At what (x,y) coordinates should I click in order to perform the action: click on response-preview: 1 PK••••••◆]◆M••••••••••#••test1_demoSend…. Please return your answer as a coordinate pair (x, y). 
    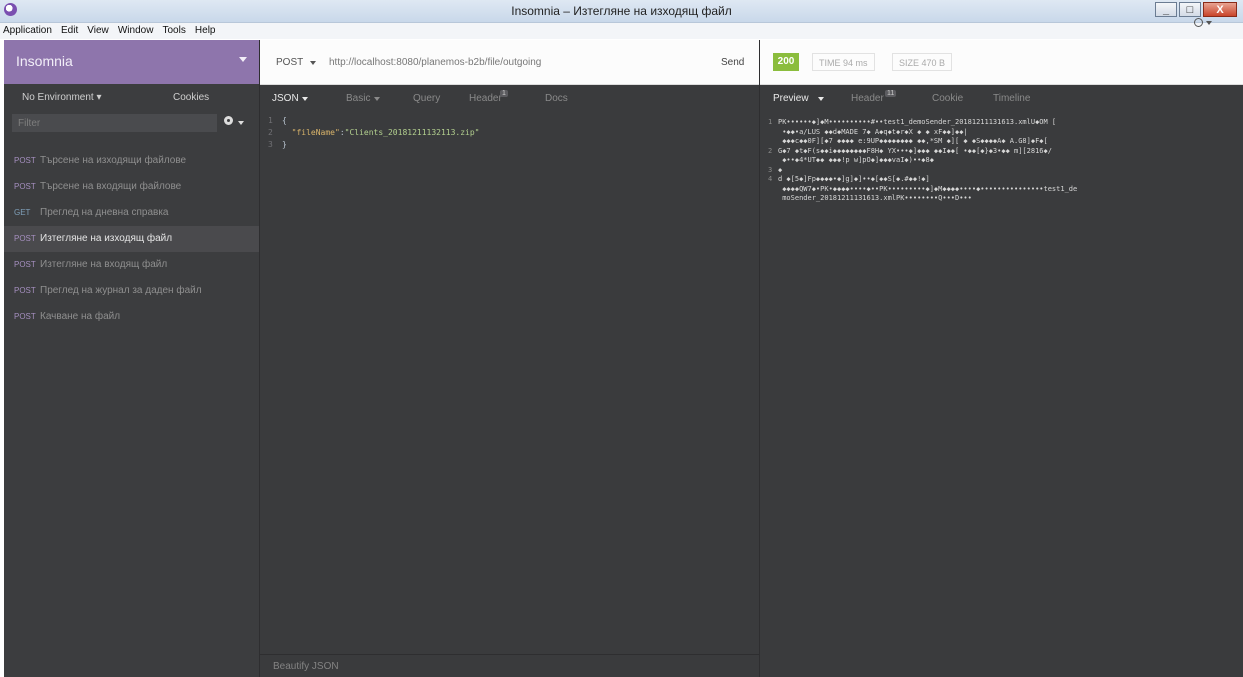
    Looking at the image, I should click on (1005, 161).